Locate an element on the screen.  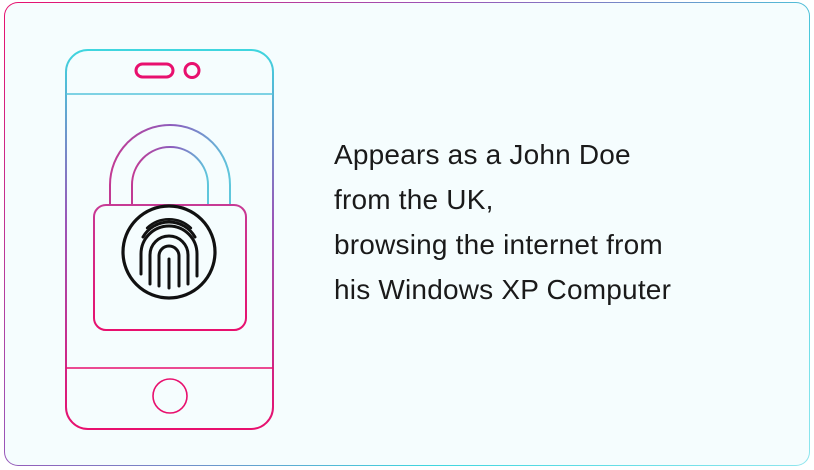
caption-line-4: his Windows XP Computer is located at coordinates (503, 289).